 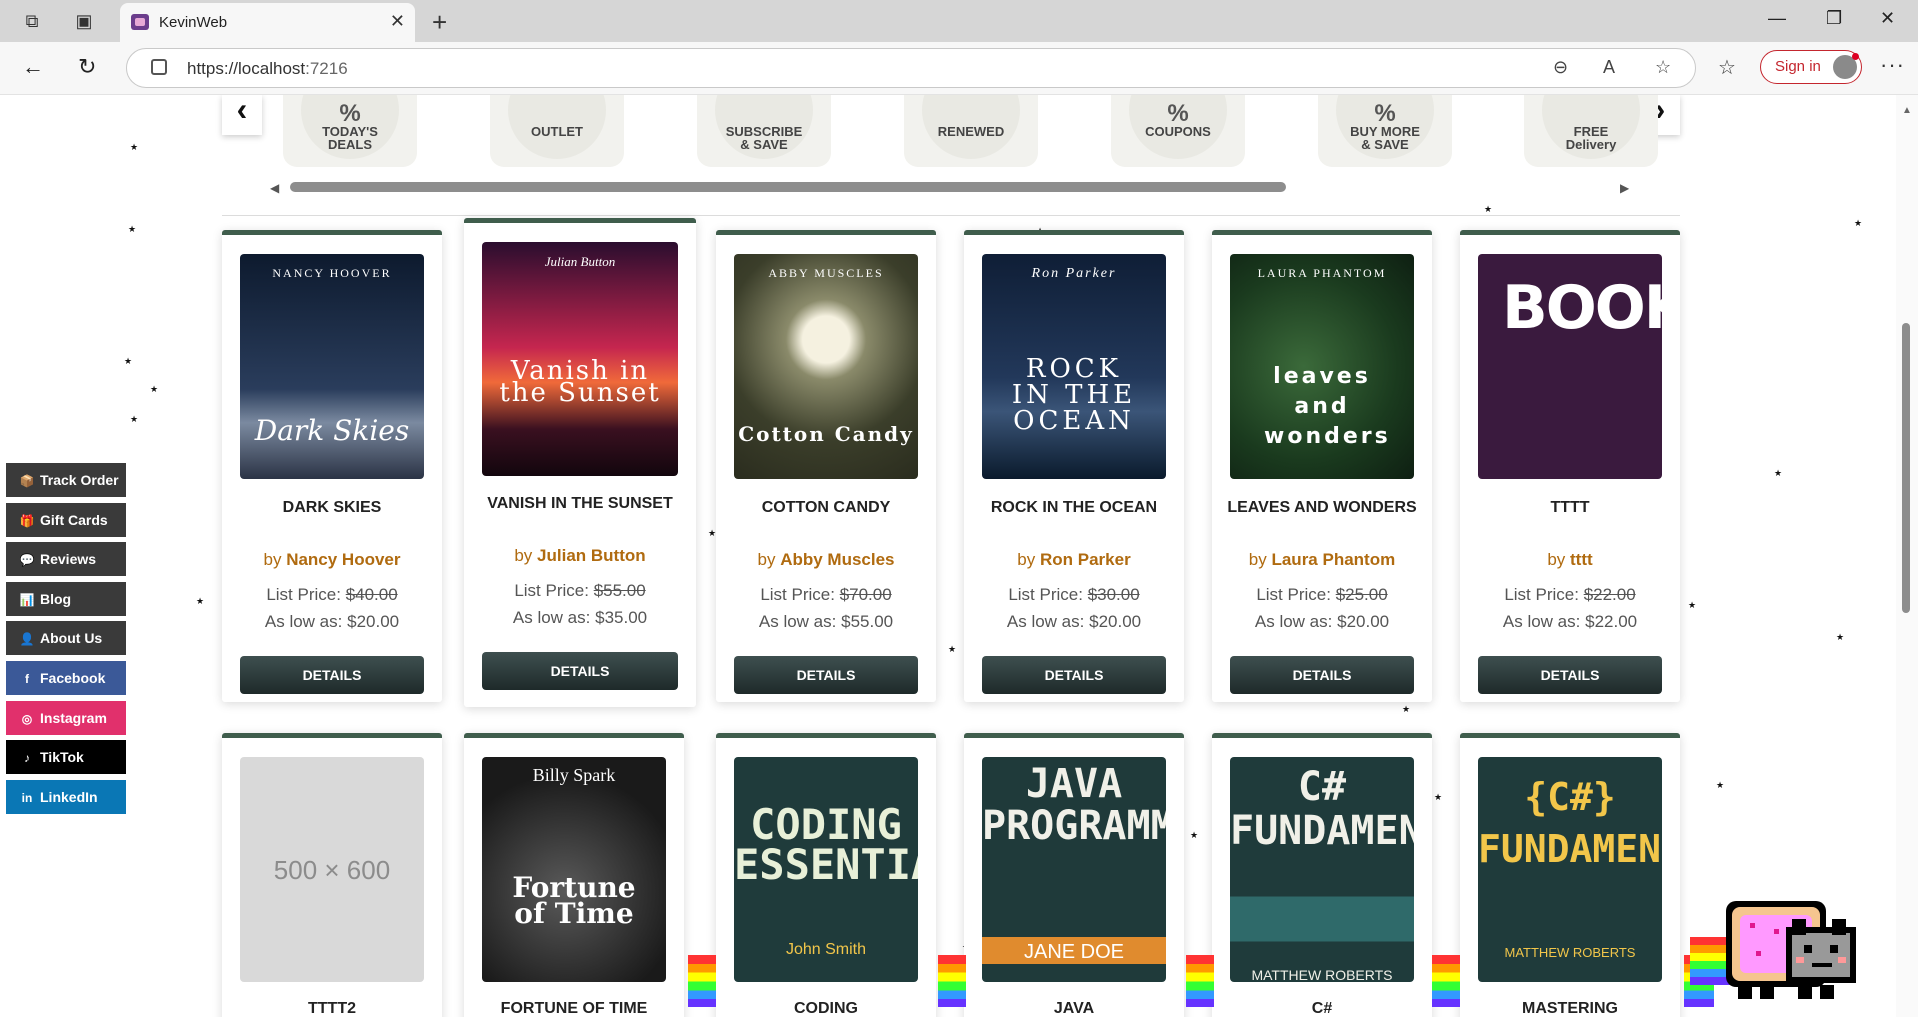 I want to click on cover-subtitle-text: JANE DOE, so click(x=1074, y=952).